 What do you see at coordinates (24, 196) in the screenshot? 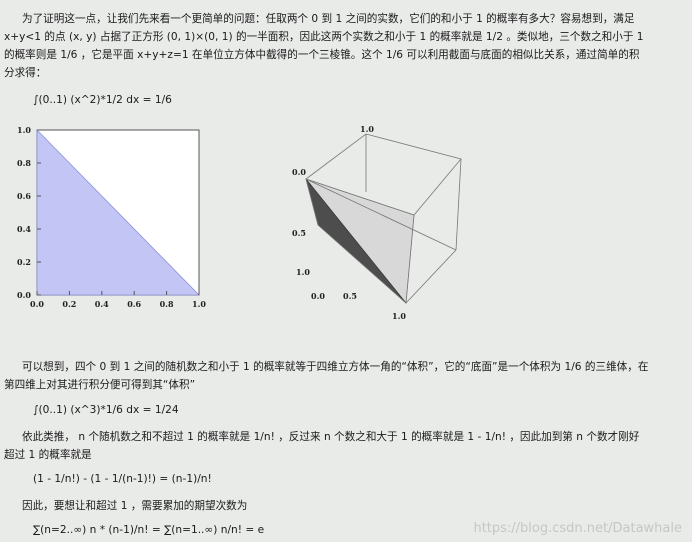
I see `y-tick-label: 0.6` at bounding box center [24, 196].